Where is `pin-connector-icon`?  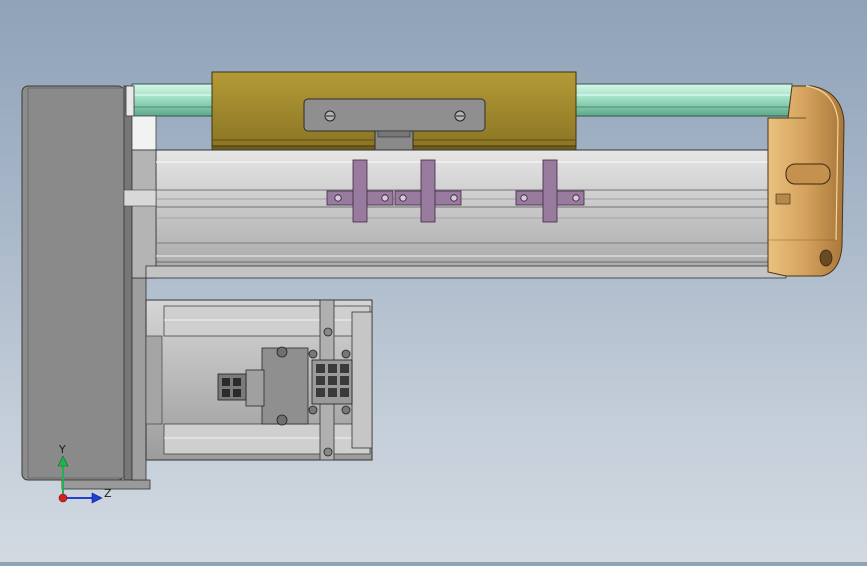 pin-connector-icon is located at coordinates (332, 382).